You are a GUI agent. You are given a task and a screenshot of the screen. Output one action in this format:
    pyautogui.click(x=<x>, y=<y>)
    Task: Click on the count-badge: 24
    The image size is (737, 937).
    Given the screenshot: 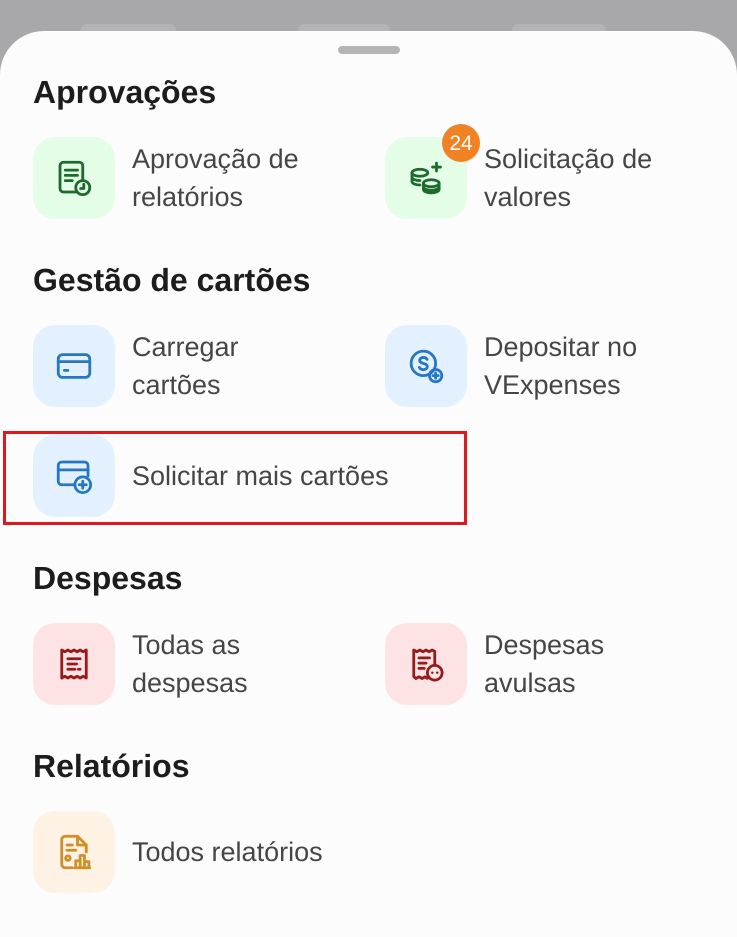 What is the action you would take?
    pyautogui.click(x=461, y=143)
    